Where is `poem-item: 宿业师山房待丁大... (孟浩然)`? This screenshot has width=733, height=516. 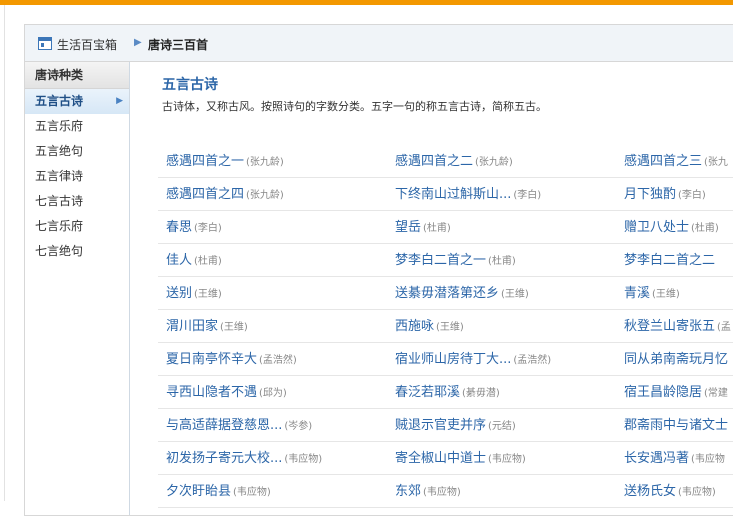
poem-item: 宿业师山房待丁大... (孟浩然) is located at coordinates (506, 359).